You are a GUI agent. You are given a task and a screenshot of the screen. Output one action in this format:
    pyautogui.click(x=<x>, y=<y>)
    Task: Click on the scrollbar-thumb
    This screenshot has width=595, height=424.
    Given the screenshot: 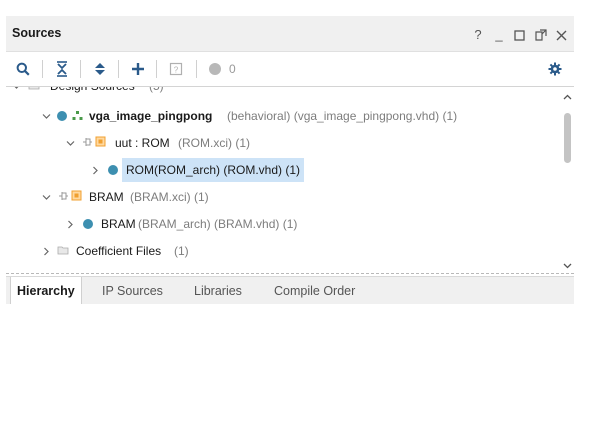 What is the action you would take?
    pyautogui.click(x=567, y=138)
    